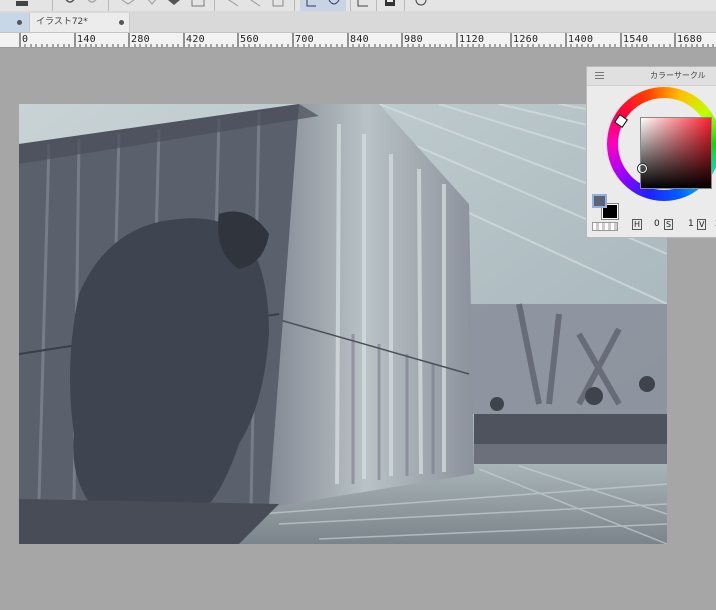  I want to click on s-label: S, so click(669, 224).